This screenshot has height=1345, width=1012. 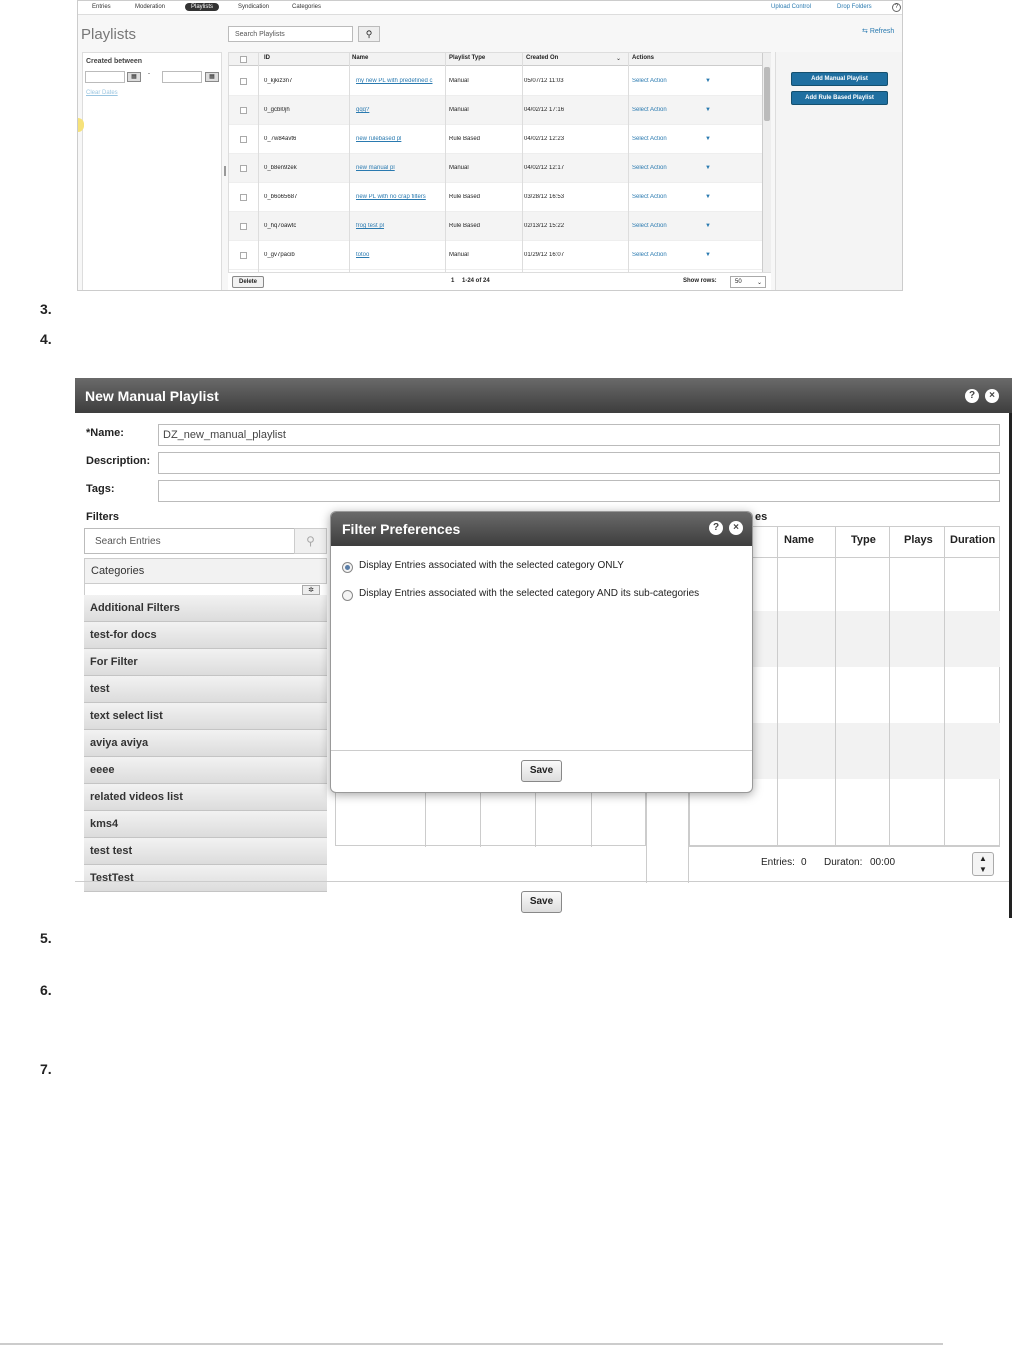 I want to click on filter-item: test-for docs, so click(x=205, y=635).